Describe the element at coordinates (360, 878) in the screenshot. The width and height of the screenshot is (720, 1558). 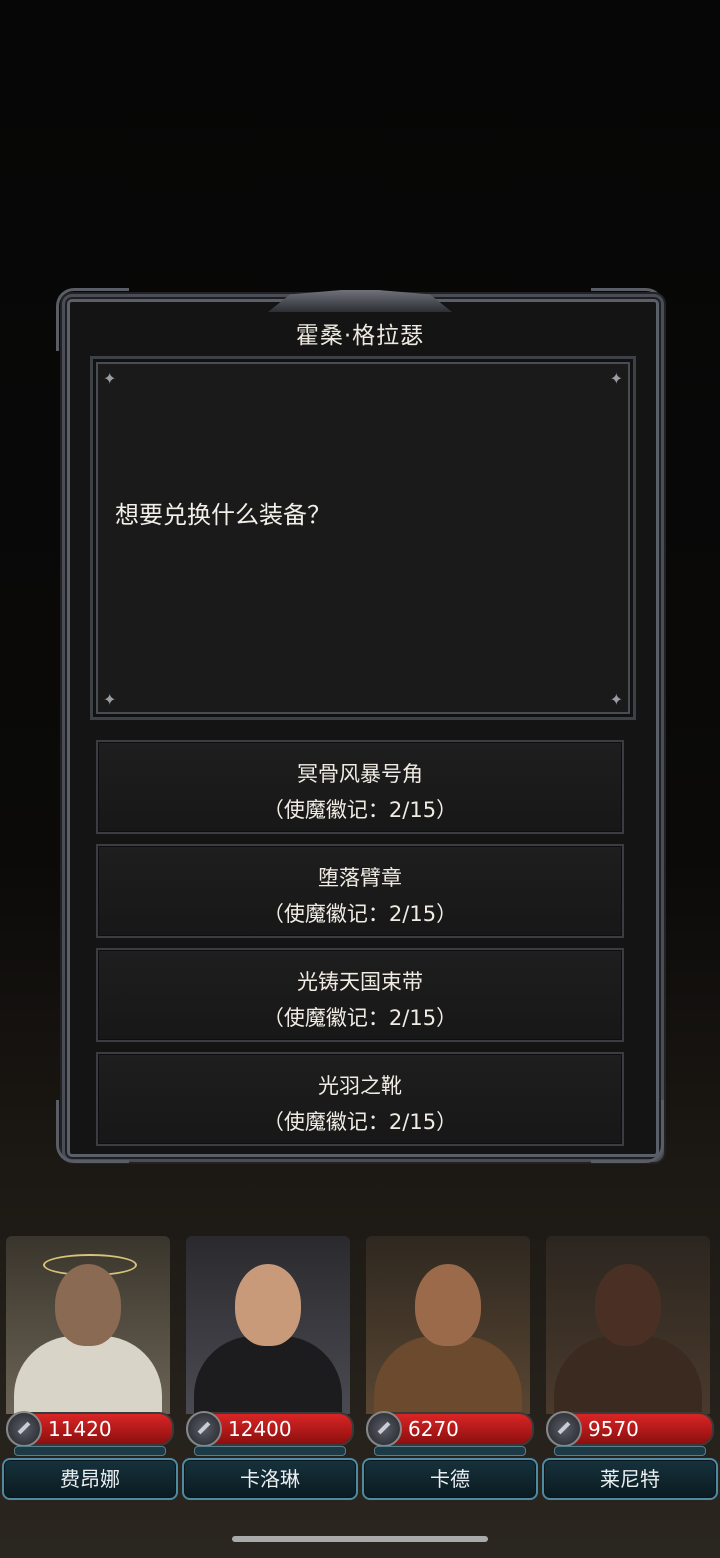
I see `option-name: 堕落臂章` at that location.